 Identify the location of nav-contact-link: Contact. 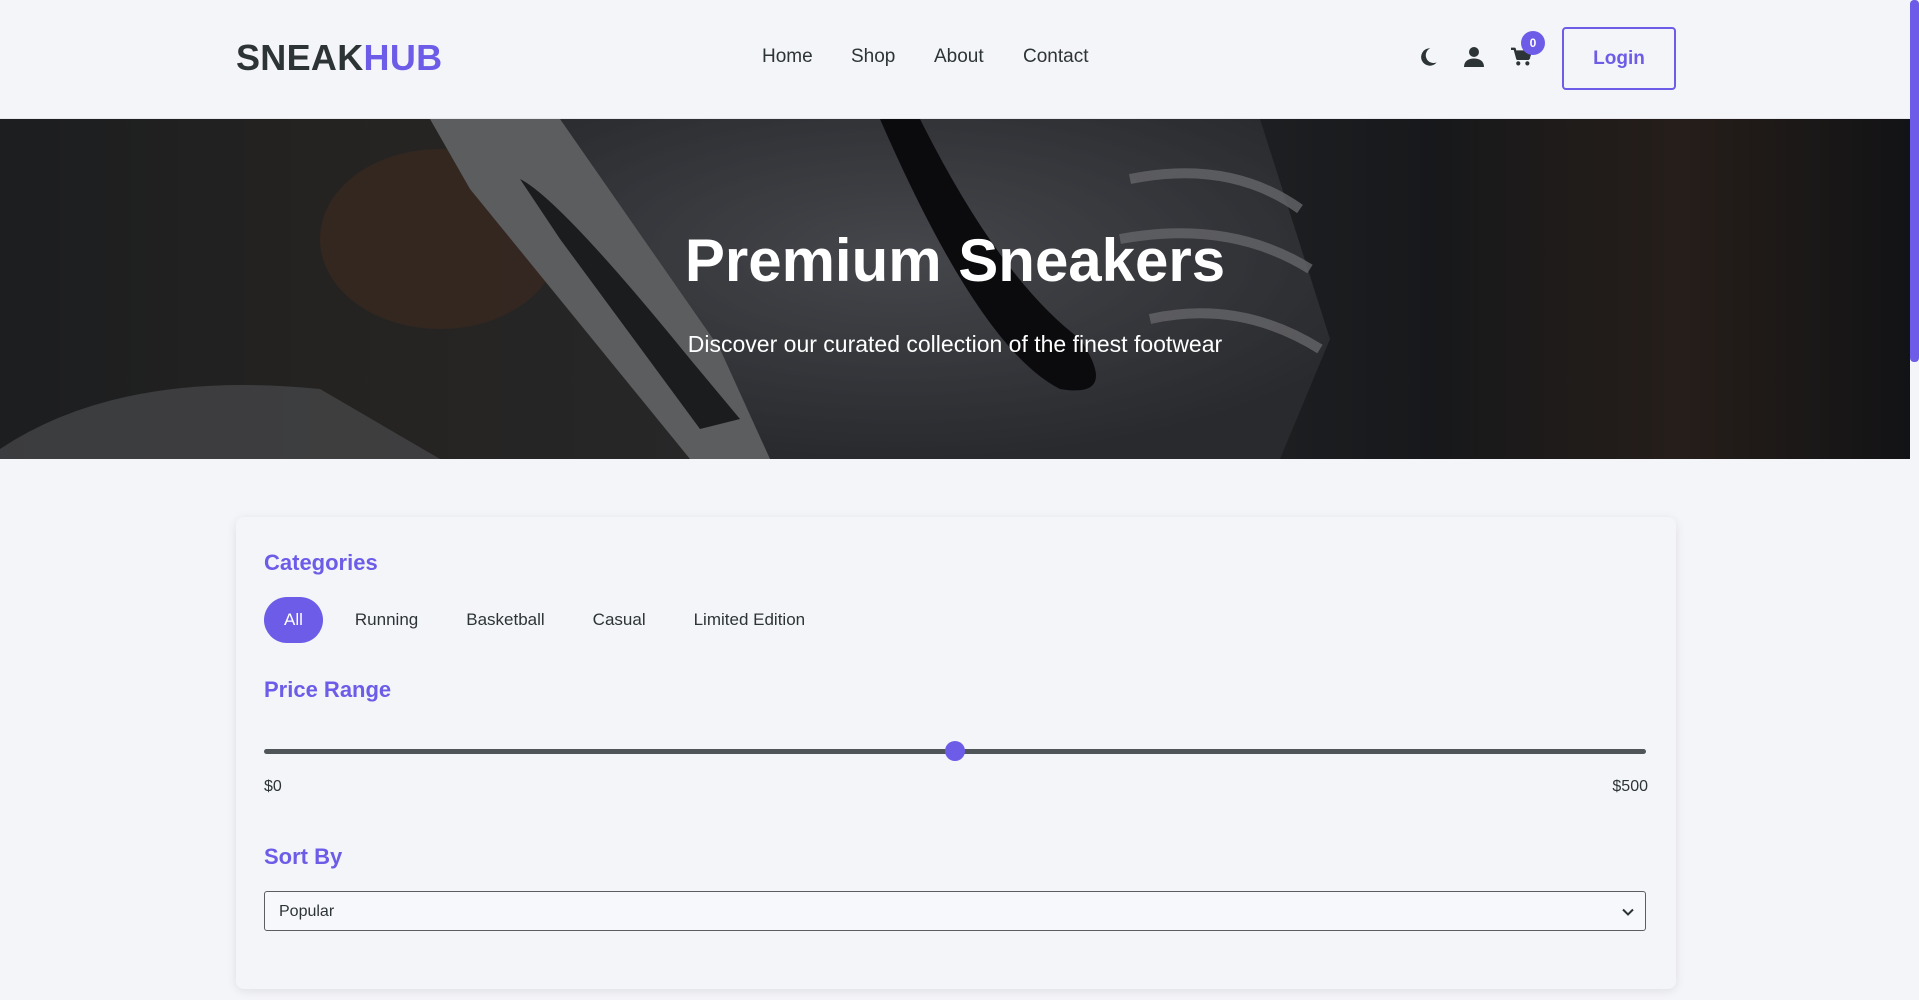
(1055, 57).